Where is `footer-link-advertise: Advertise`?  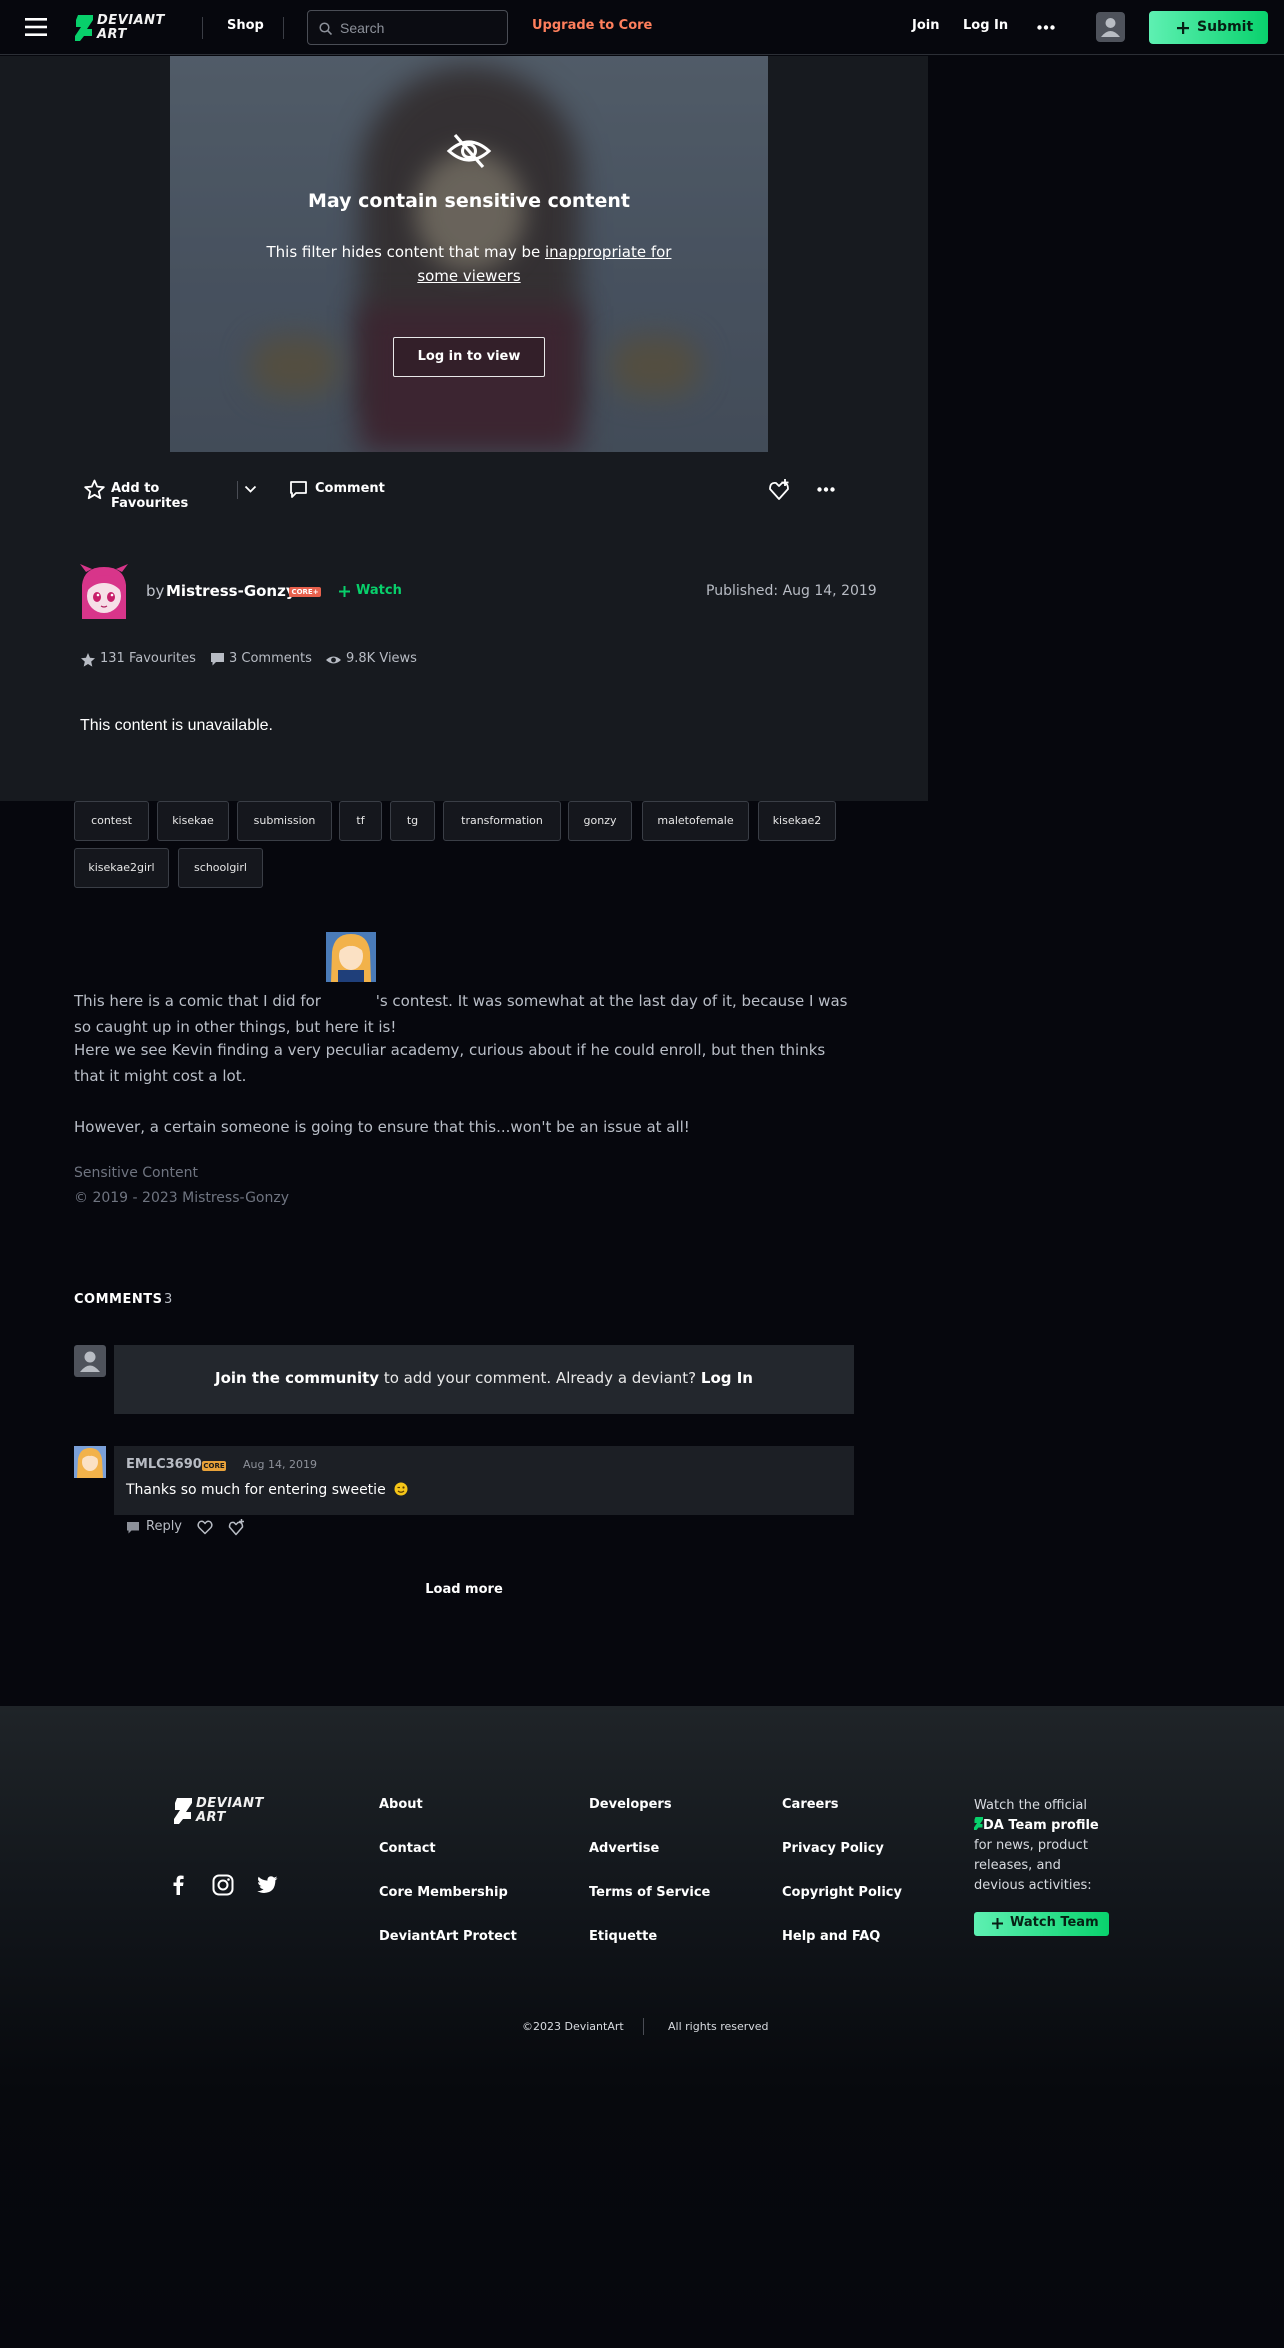
footer-link-advertise: Advertise is located at coordinates (624, 1848).